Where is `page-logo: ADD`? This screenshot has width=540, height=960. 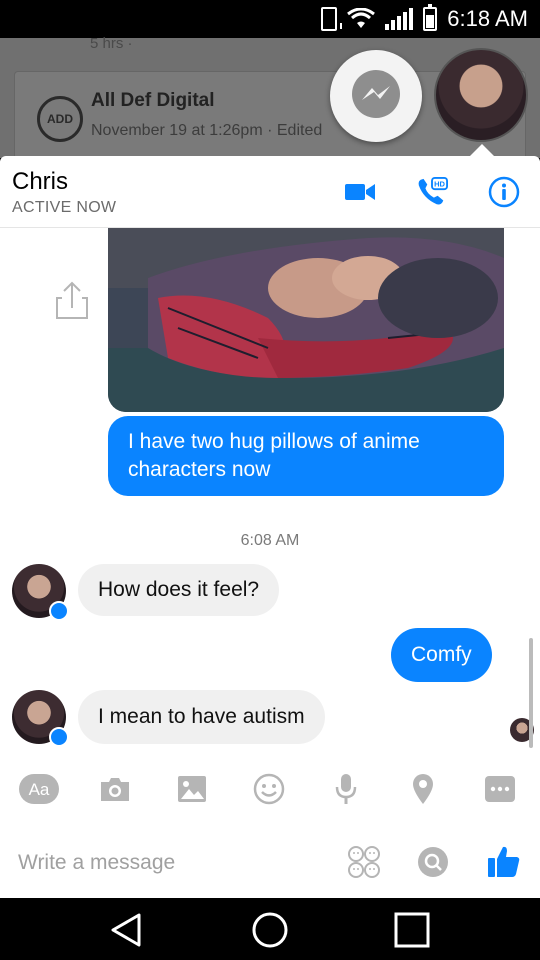
page-logo: ADD is located at coordinates (60, 119).